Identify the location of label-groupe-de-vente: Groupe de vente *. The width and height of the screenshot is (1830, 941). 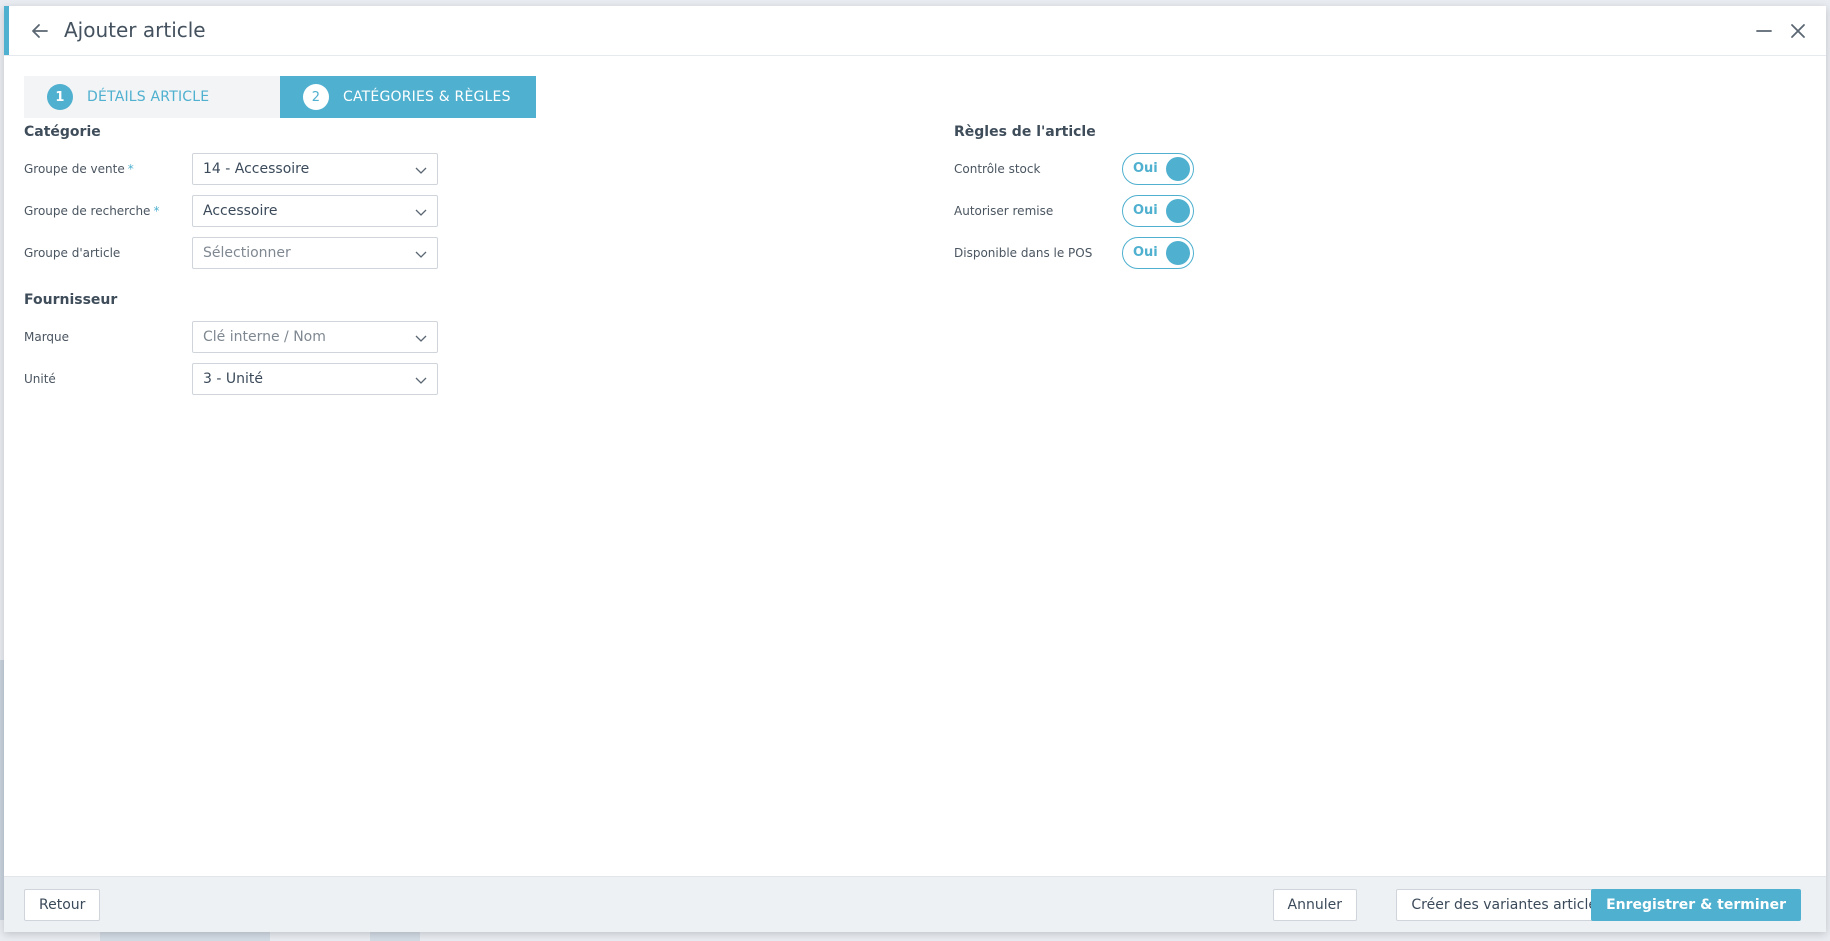
(79, 169).